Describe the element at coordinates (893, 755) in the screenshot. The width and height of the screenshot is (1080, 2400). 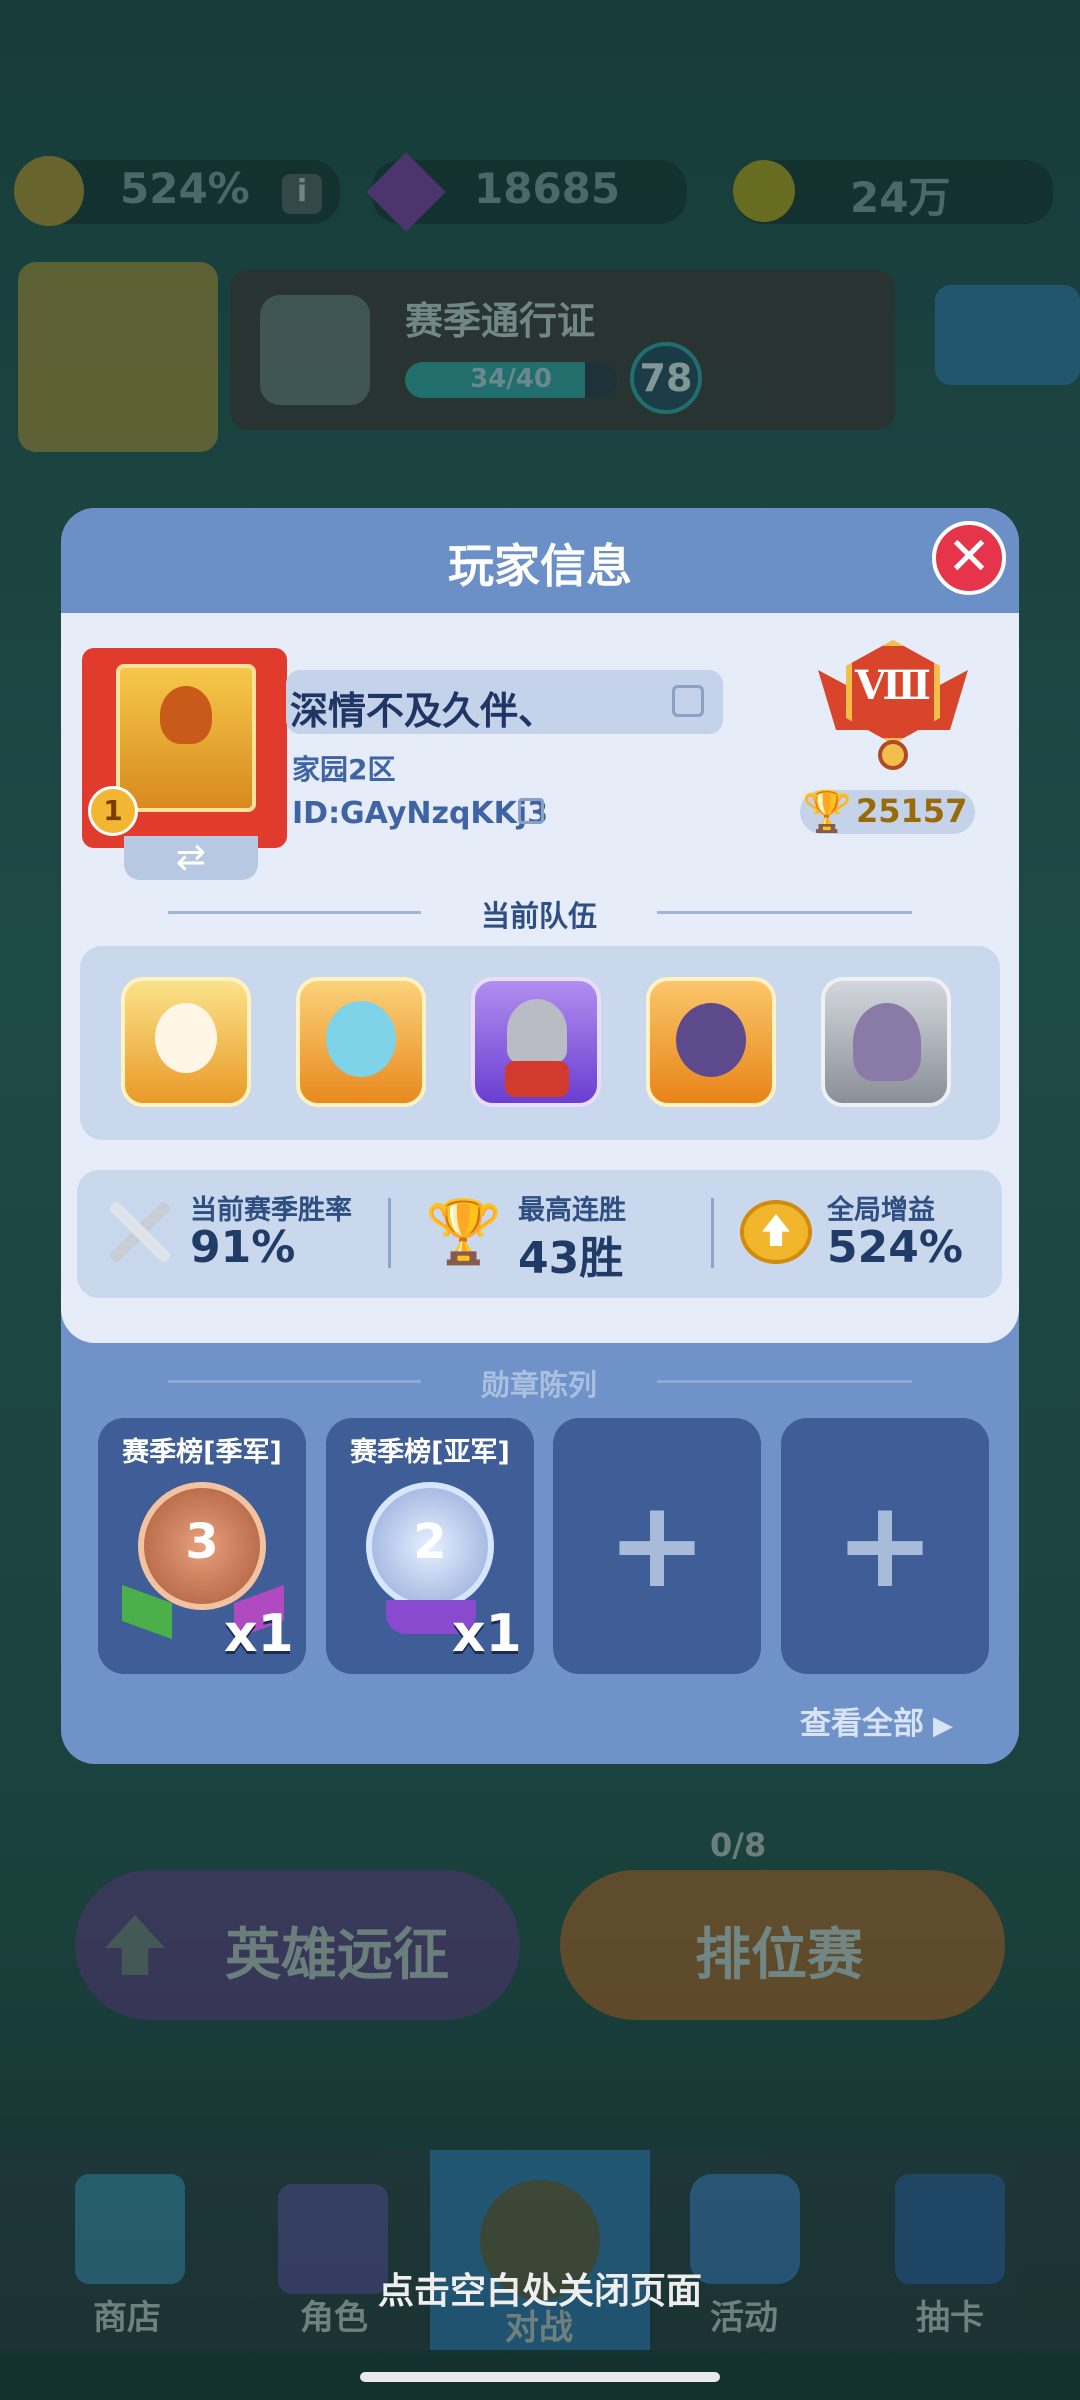
I see `rank-gem` at that location.